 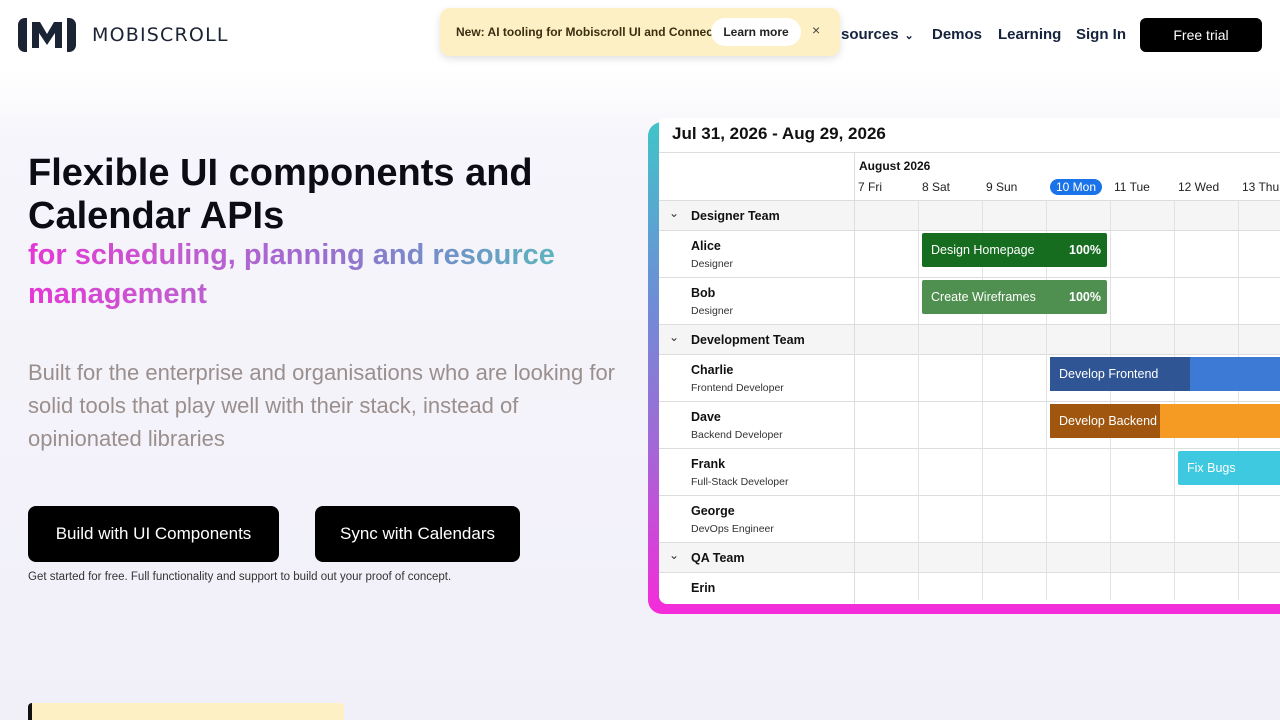 I want to click on resource-row: Erin, so click(x=969, y=588).